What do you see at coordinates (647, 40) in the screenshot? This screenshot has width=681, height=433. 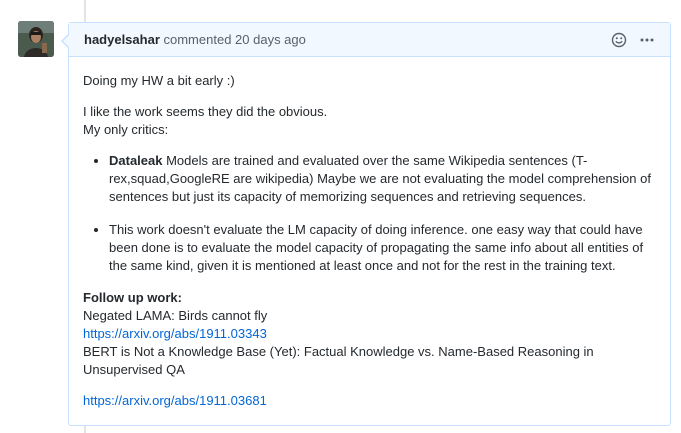 I see `kebab-menu-icon` at bounding box center [647, 40].